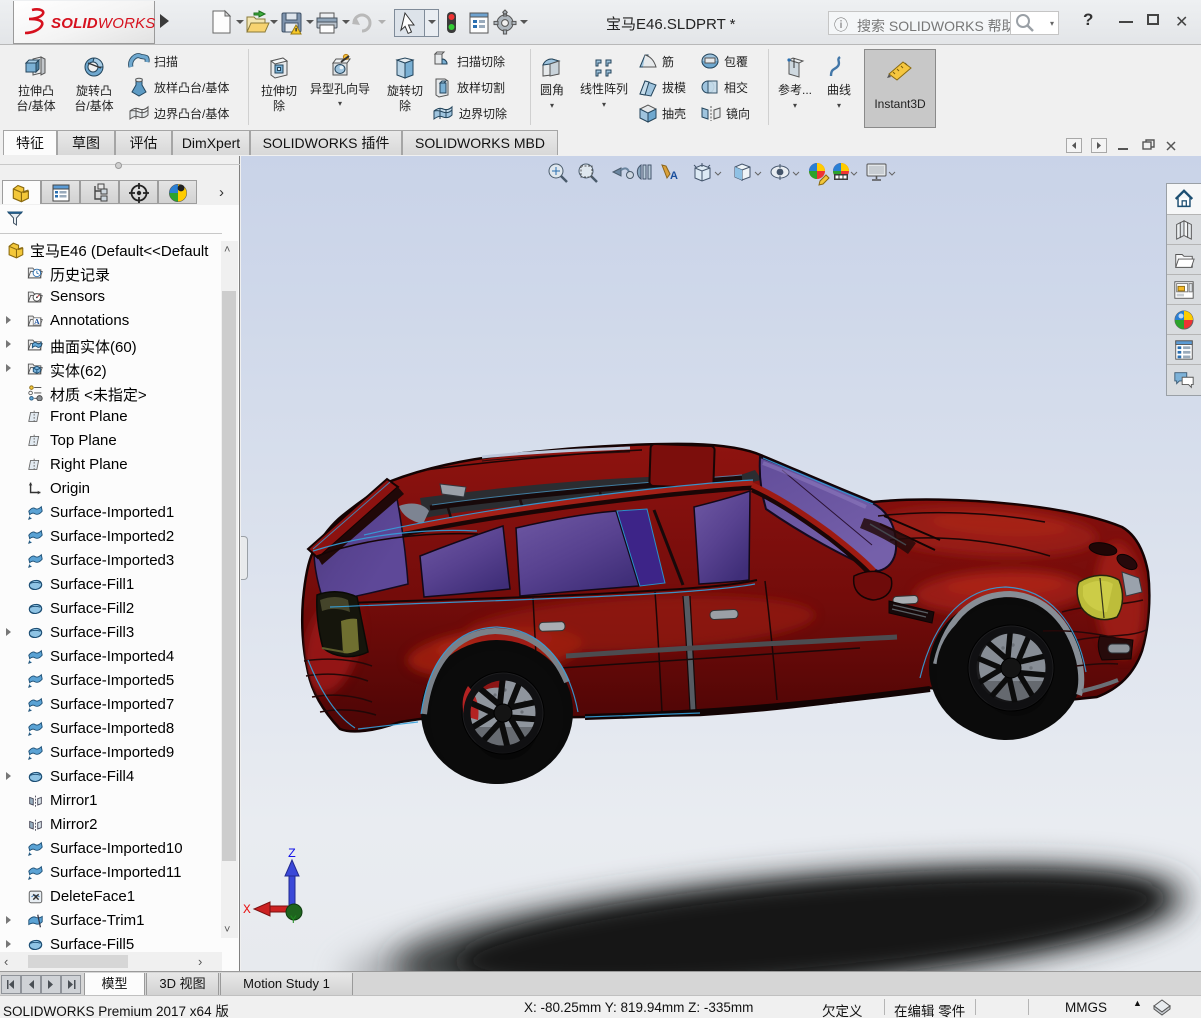 This screenshot has width=1201, height=1018. What do you see at coordinates (674, 176) in the screenshot?
I see `svg-text: A` at bounding box center [674, 176].